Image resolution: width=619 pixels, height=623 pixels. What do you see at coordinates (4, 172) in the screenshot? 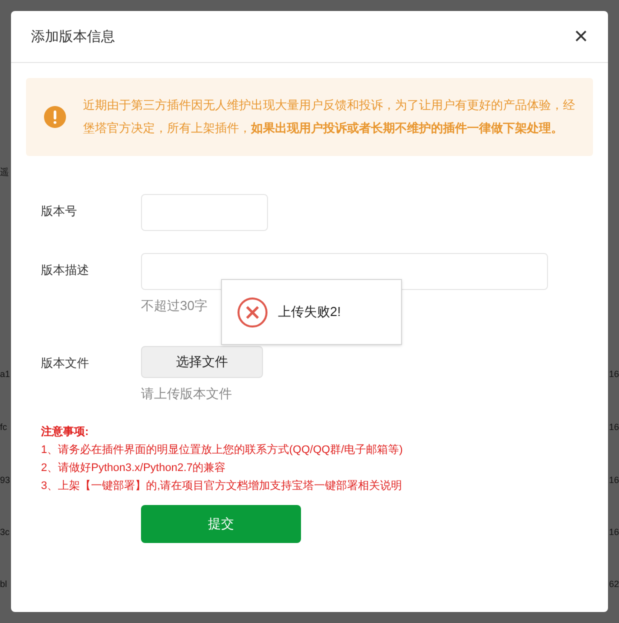
I see `background-cell-text: 遥` at bounding box center [4, 172].